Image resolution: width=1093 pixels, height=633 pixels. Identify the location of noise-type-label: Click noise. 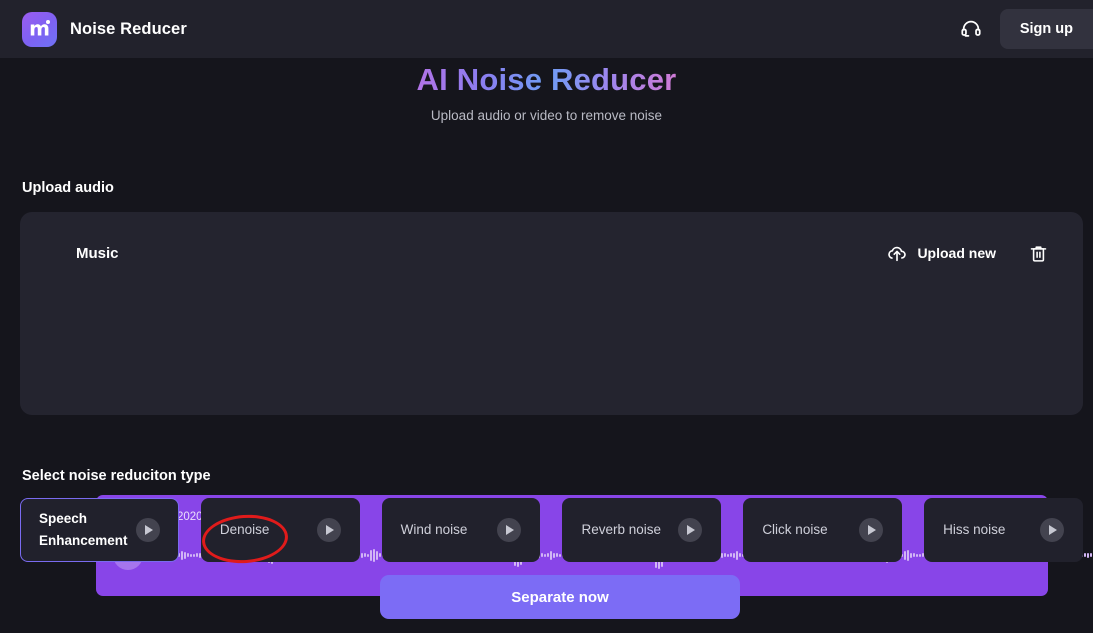
(795, 530).